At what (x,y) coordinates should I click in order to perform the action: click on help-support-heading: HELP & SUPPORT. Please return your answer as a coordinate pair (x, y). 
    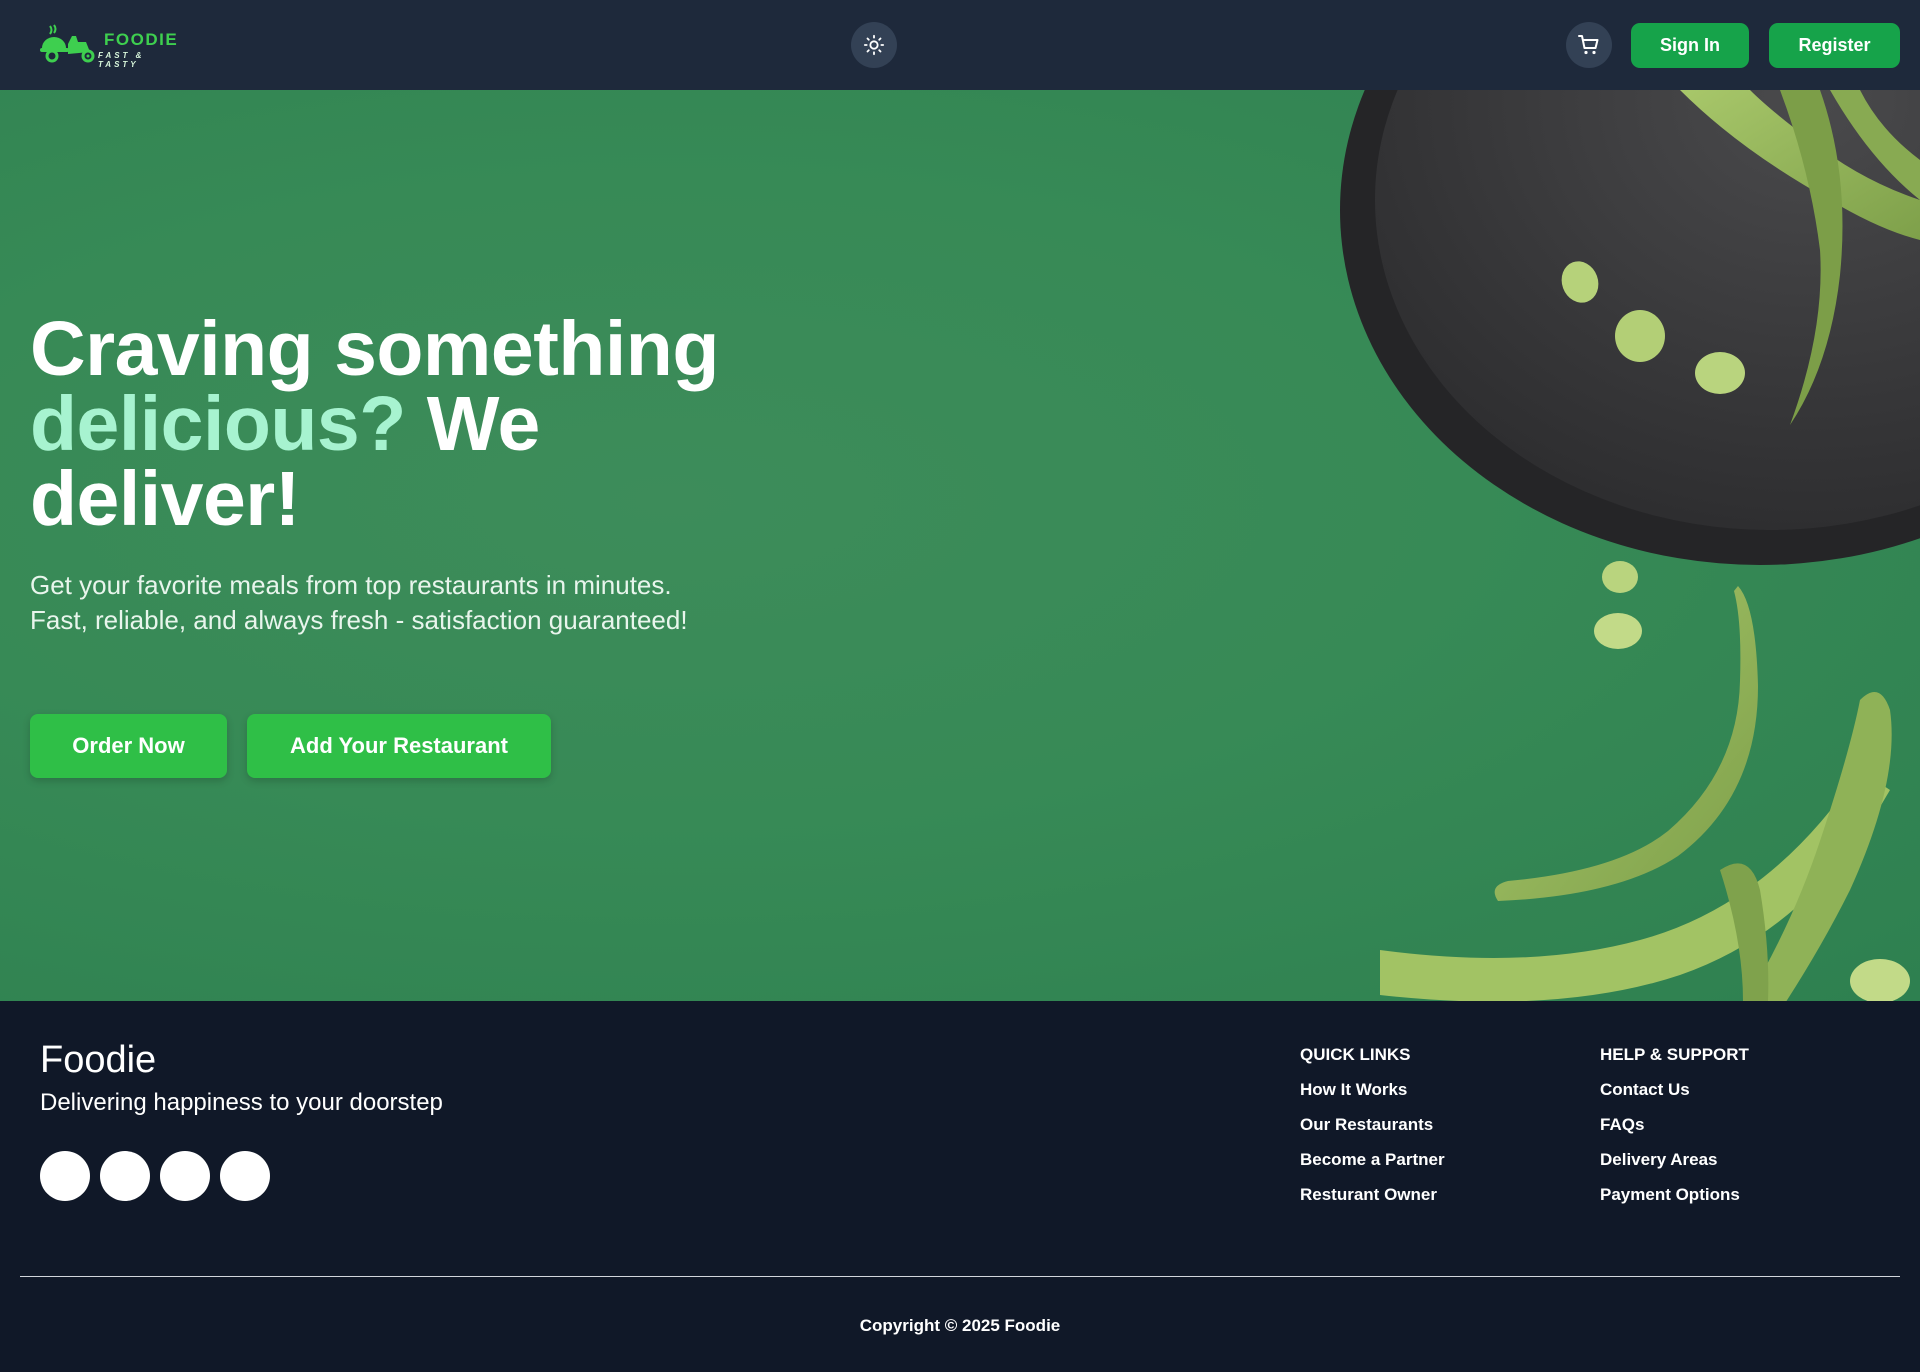
    Looking at the image, I should click on (1674, 1054).